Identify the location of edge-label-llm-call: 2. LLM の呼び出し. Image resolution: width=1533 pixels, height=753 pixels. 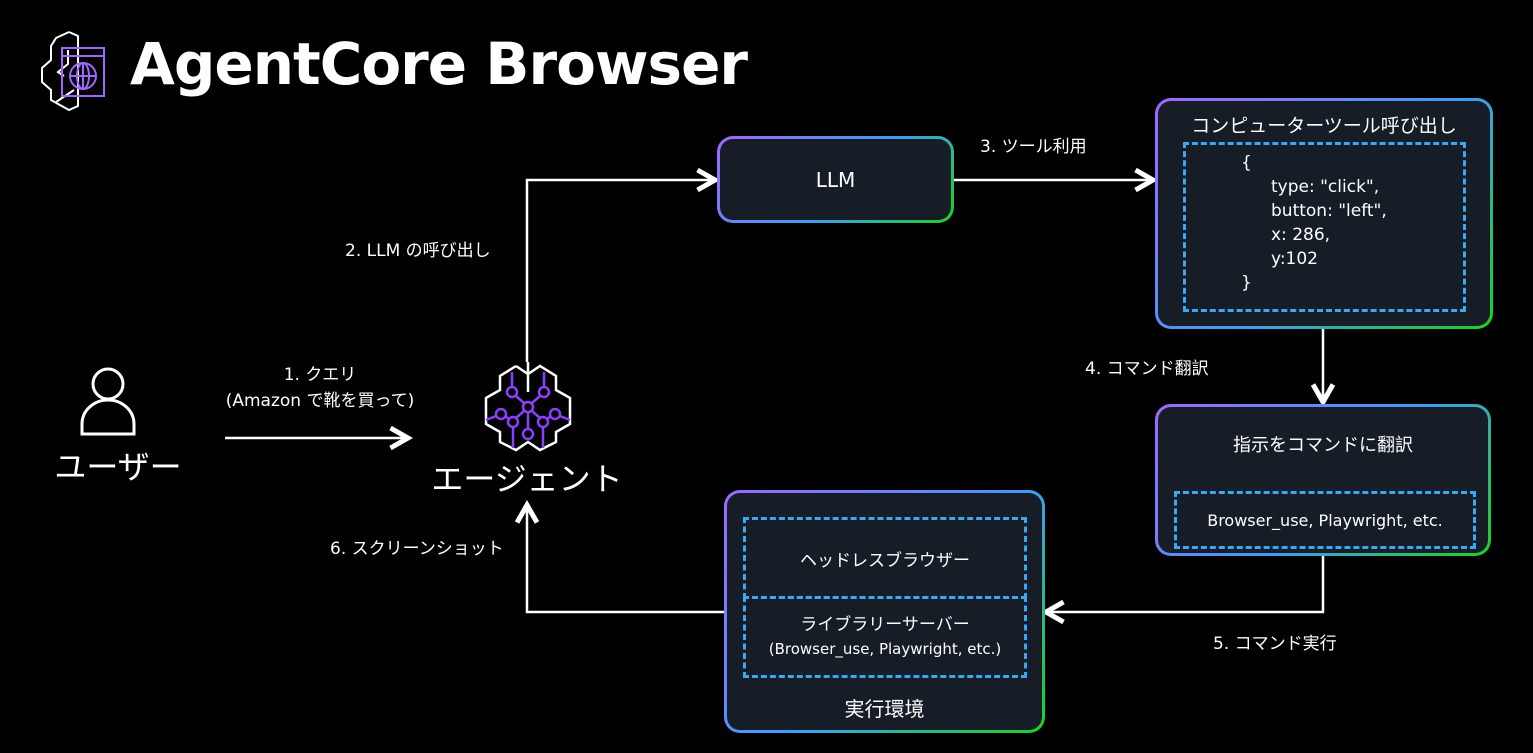
(418, 251).